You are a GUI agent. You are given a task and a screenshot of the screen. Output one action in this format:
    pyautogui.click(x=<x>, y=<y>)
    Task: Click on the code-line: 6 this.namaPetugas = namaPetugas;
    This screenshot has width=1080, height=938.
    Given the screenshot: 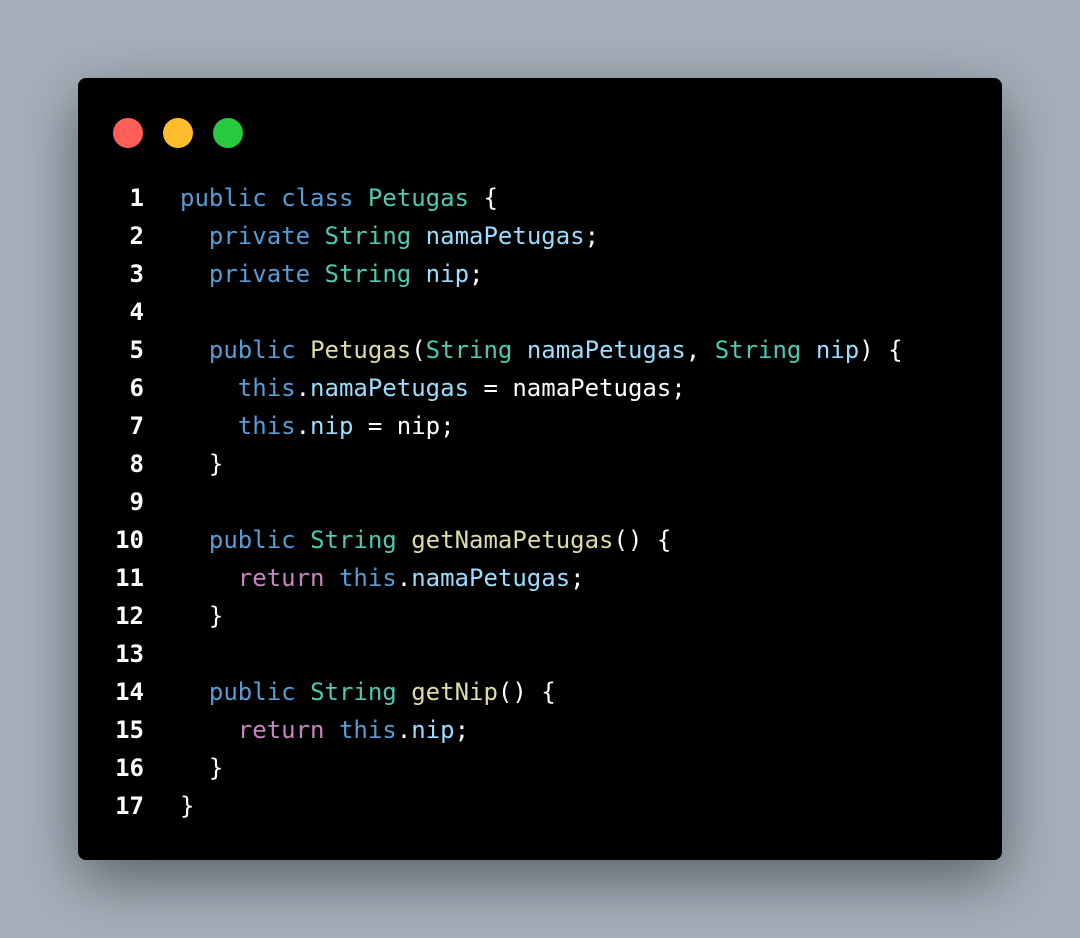 What is the action you would take?
    pyautogui.click(x=540, y=388)
    